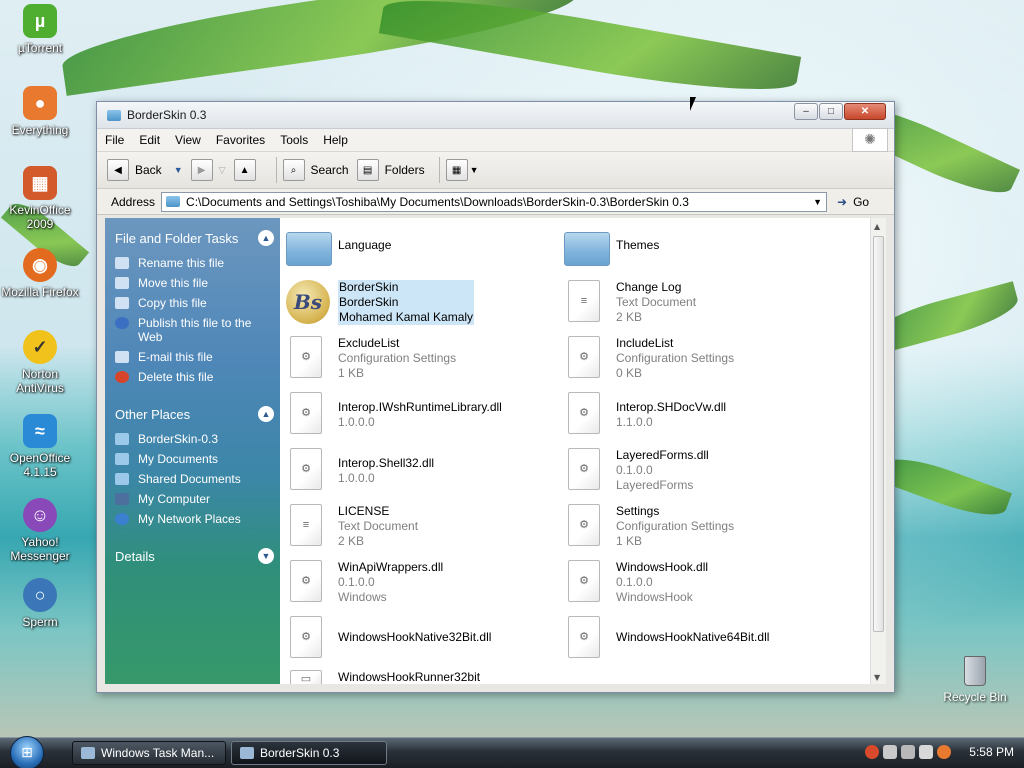  I want to click on move-icon, so click(122, 283).